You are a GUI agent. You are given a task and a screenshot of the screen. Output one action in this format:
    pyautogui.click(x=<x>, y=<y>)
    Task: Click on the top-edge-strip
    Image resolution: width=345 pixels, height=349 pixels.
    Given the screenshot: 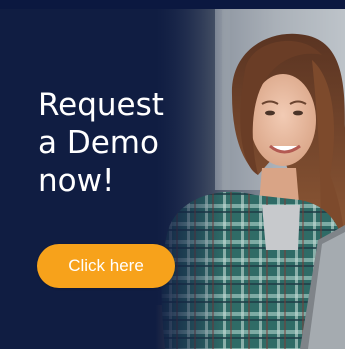 What is the action you would take?
    pyautogui.click(x=172, y=4)
    